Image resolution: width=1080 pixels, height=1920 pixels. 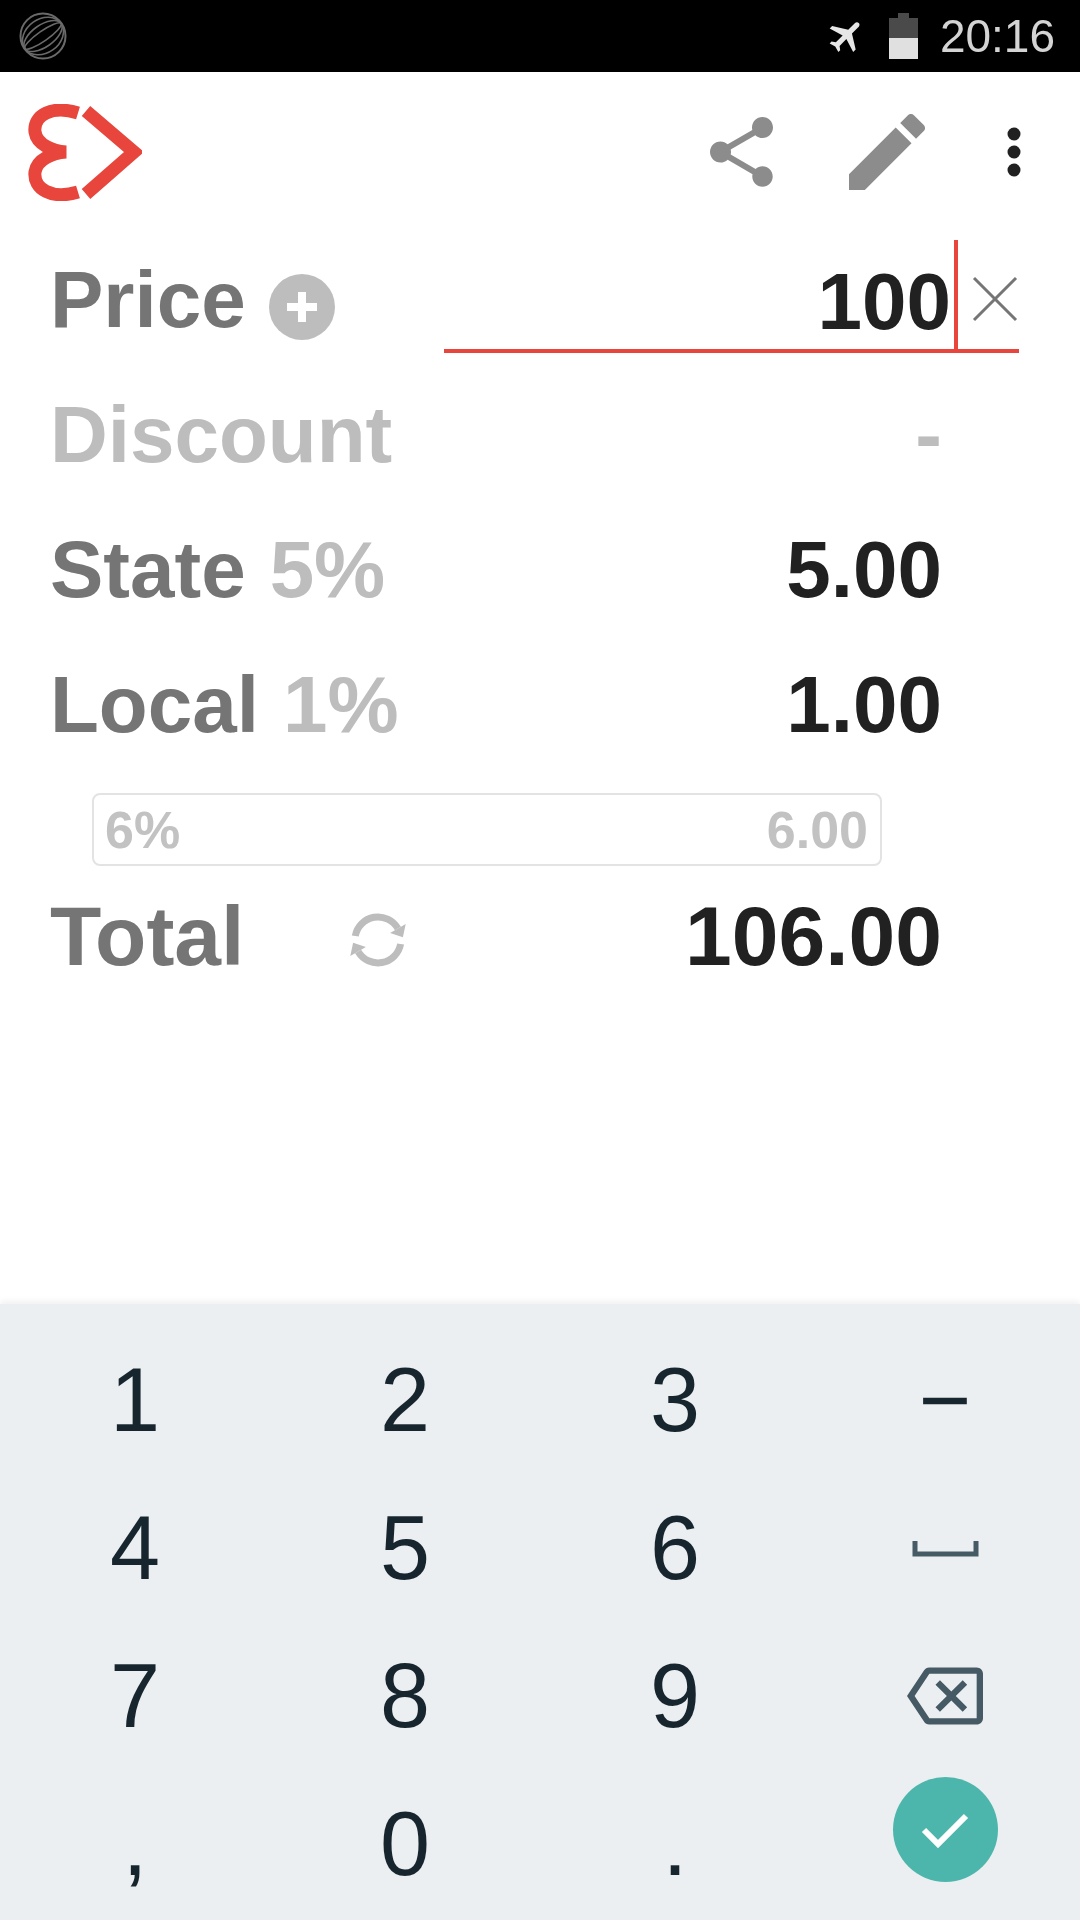 I want to click on tax-rate: 1%, so click(x=340, y=704).